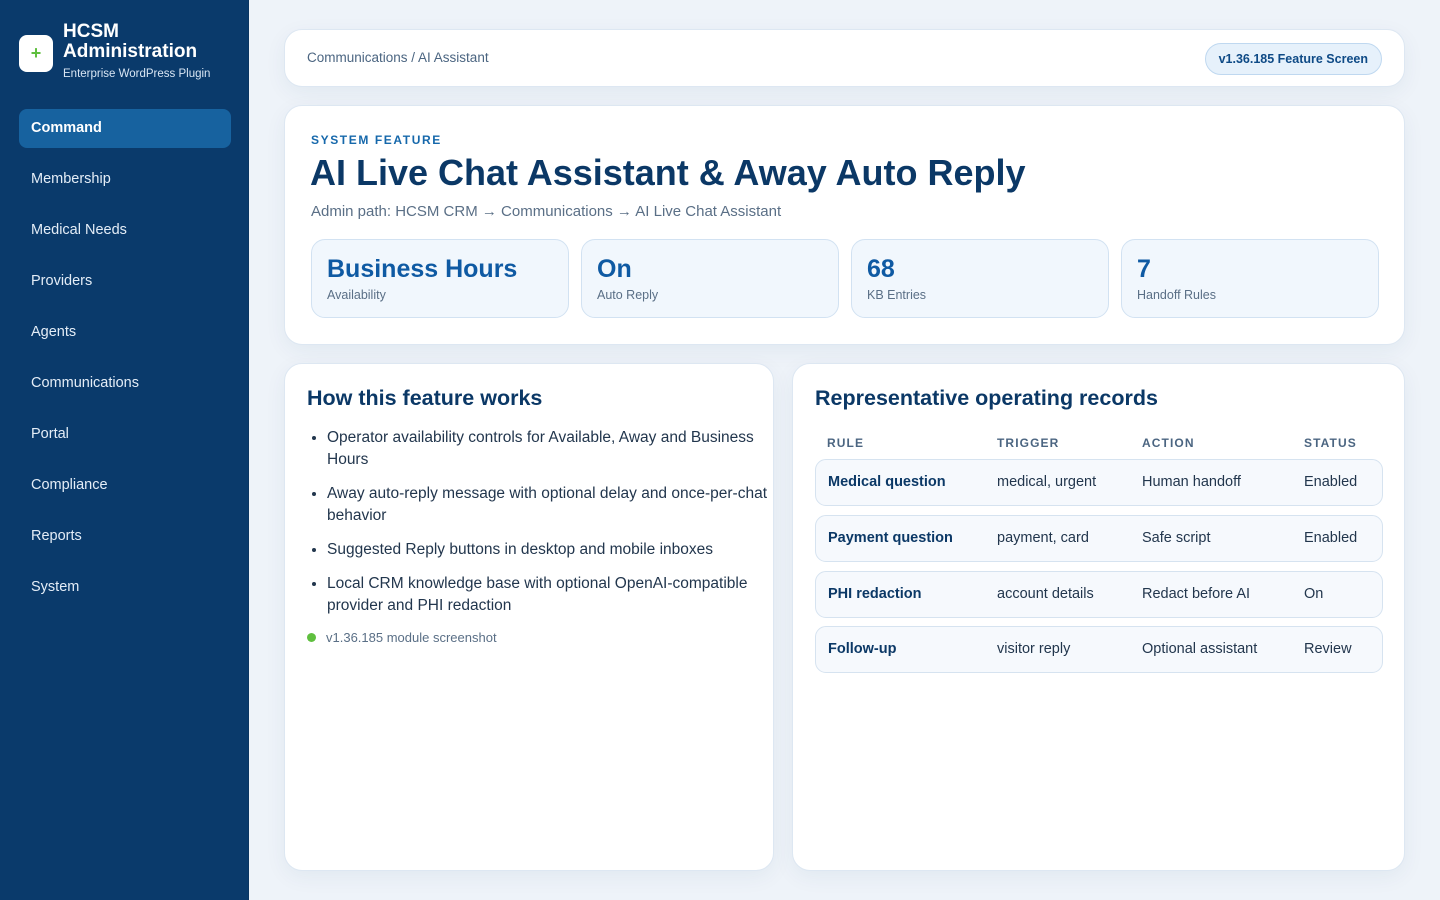 This screenshot has width=1440, height=900. I want to click on version-badge: v1.36.185 Feature Screen, so click(1293, 59).